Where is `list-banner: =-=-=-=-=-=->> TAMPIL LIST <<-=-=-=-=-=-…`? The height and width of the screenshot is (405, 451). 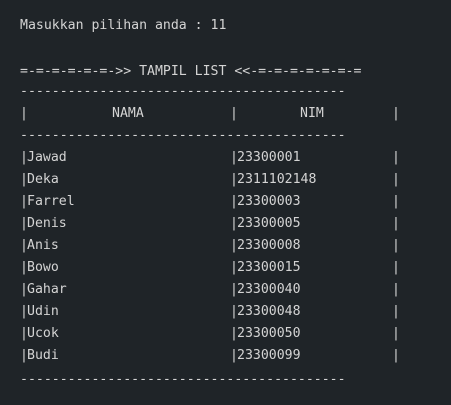 list-banner: =-=-=-=-=-=->> TAMPIL LIST <<-=-=-=-=-=-… is located at coordinates (191, 71).